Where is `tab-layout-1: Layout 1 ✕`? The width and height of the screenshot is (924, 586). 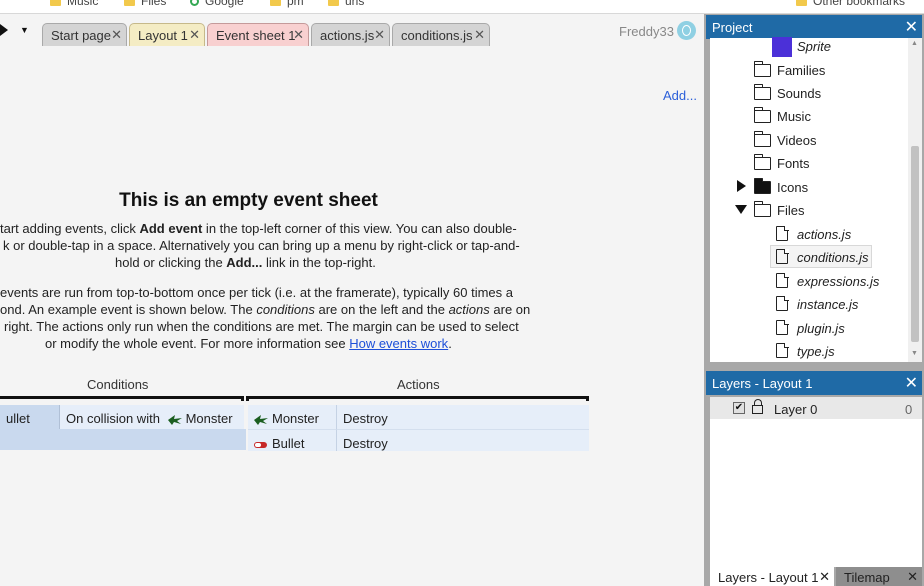
tab-layout-1: Layout 1 ✕ is located at coordinates (167, 34).